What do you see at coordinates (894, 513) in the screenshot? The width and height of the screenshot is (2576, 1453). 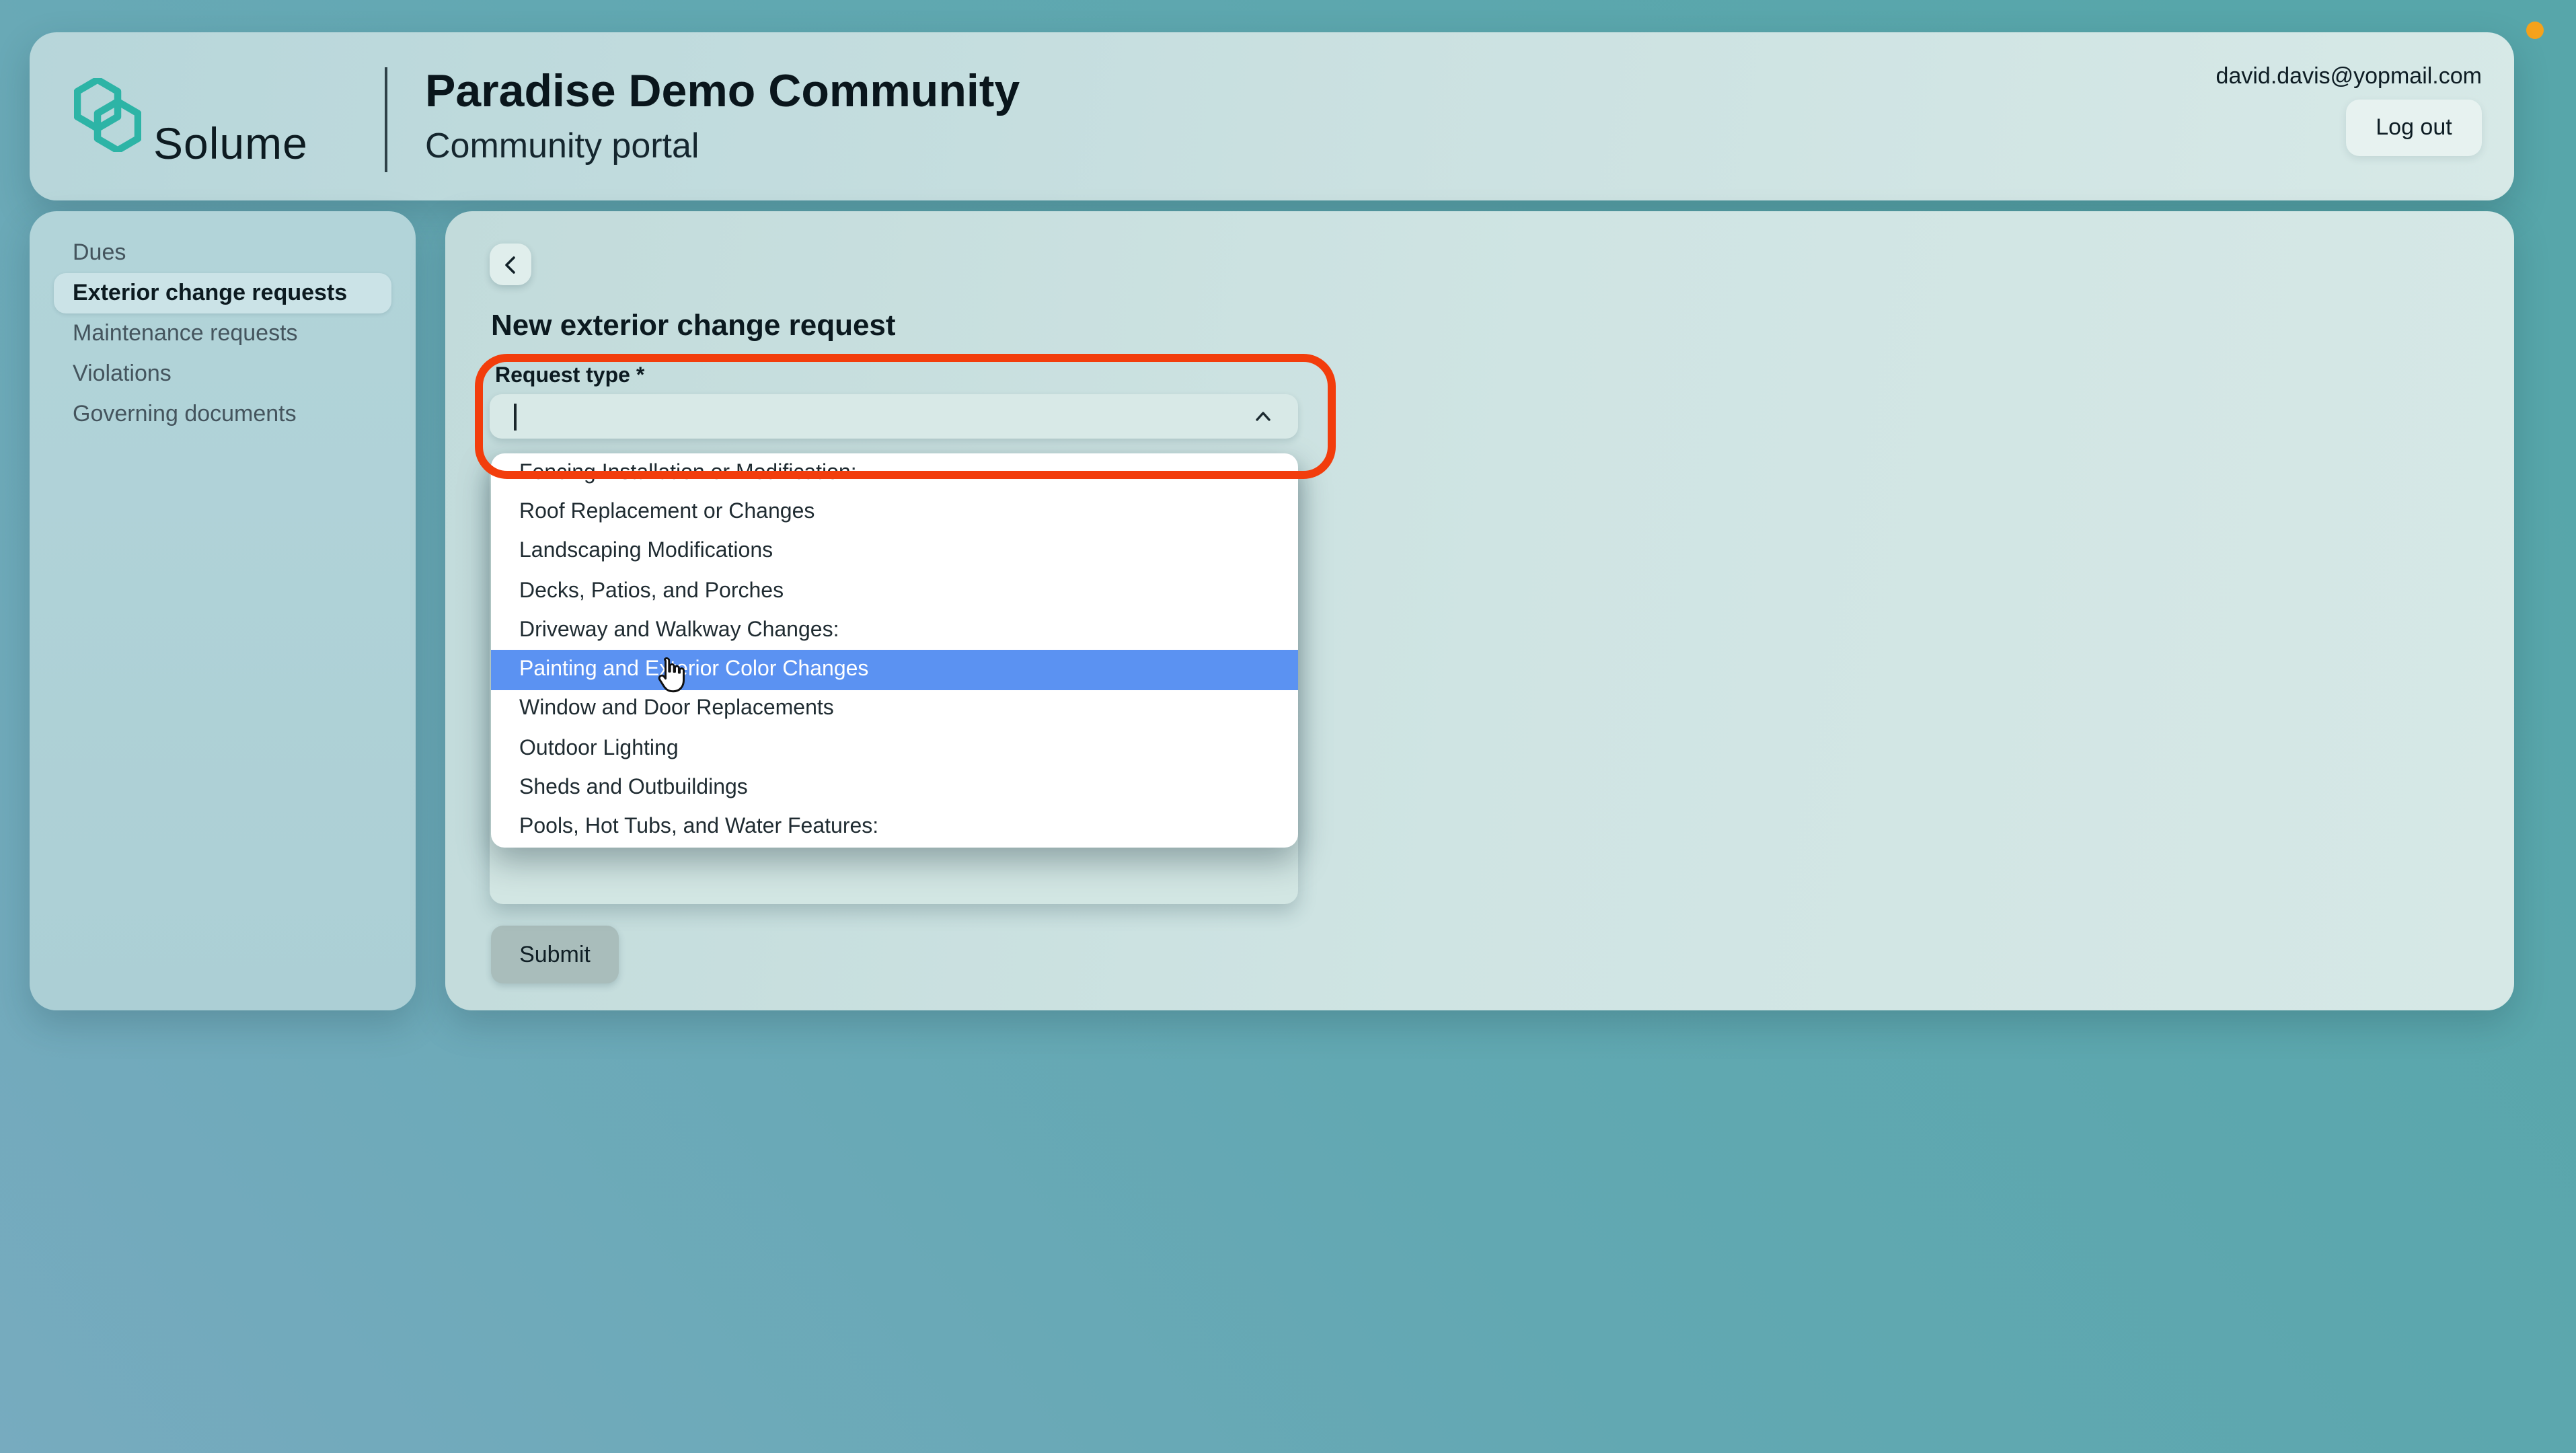 I see `dropdown-option: Roof Replacement or Changes` at bounding box center [894, 513].